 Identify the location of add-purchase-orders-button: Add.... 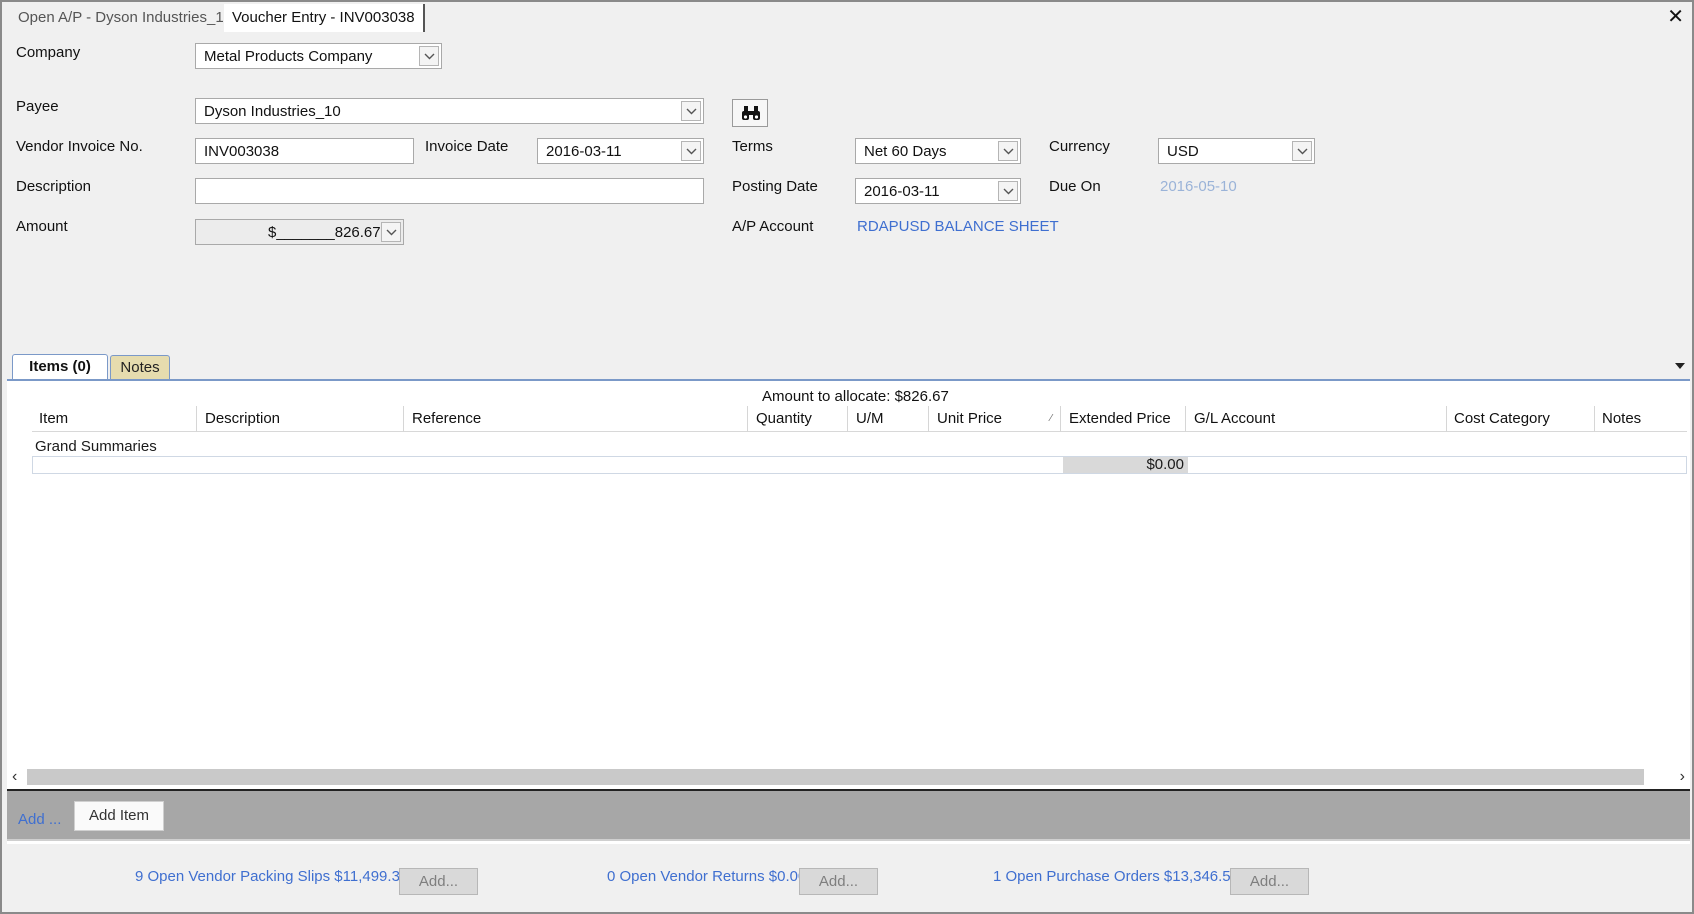
(1269, 881).